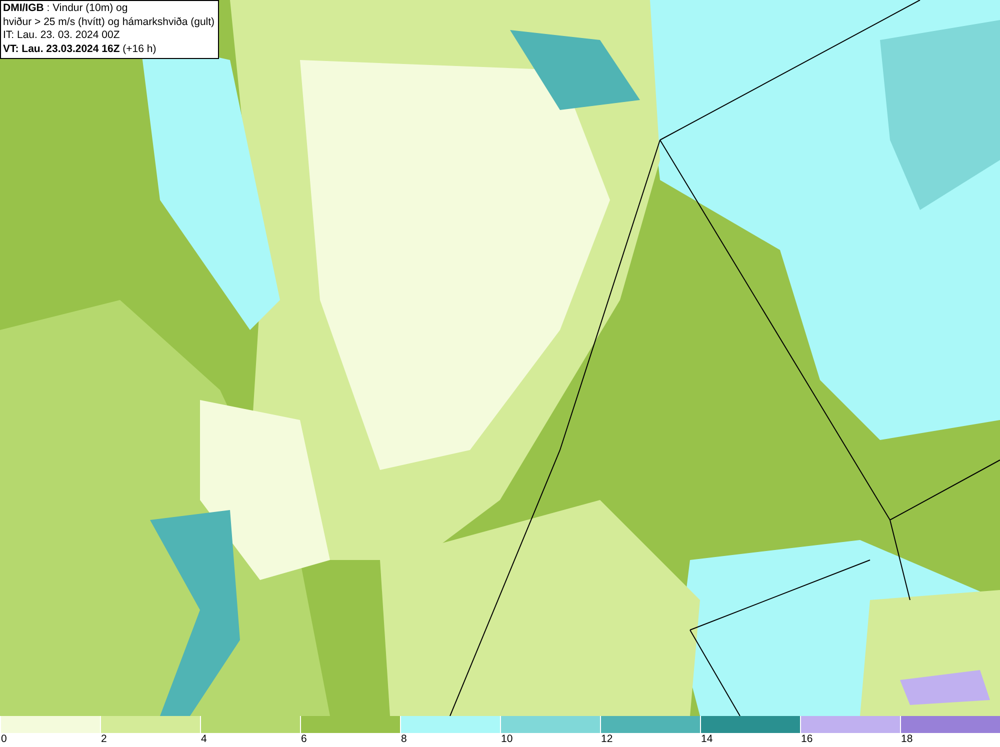 The width and height of the screenshot is (1000, 747). I want to click on scale-label: 2, so click(104, 739).